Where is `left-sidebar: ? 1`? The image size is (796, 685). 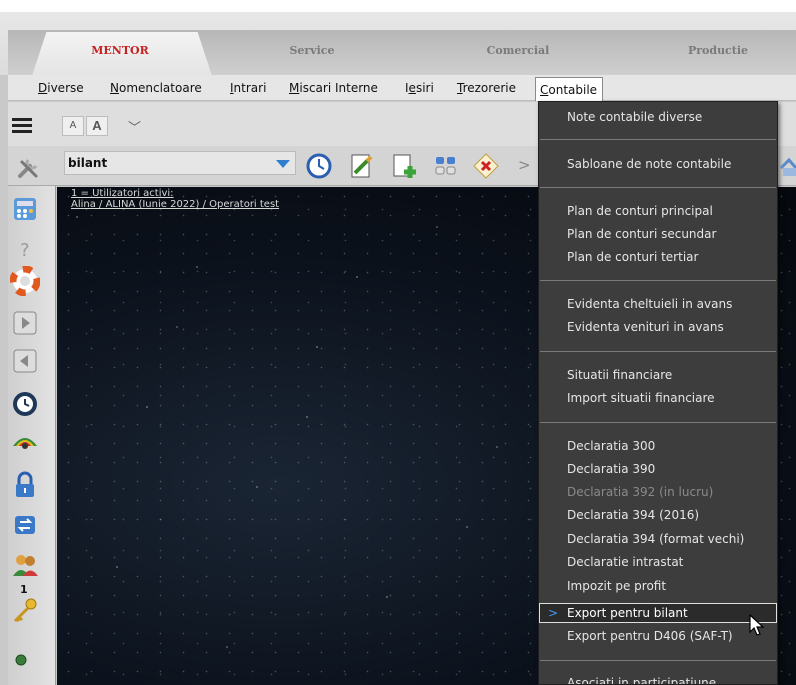
left-sidebar: ? 1 is located at coordinates (32, 435).